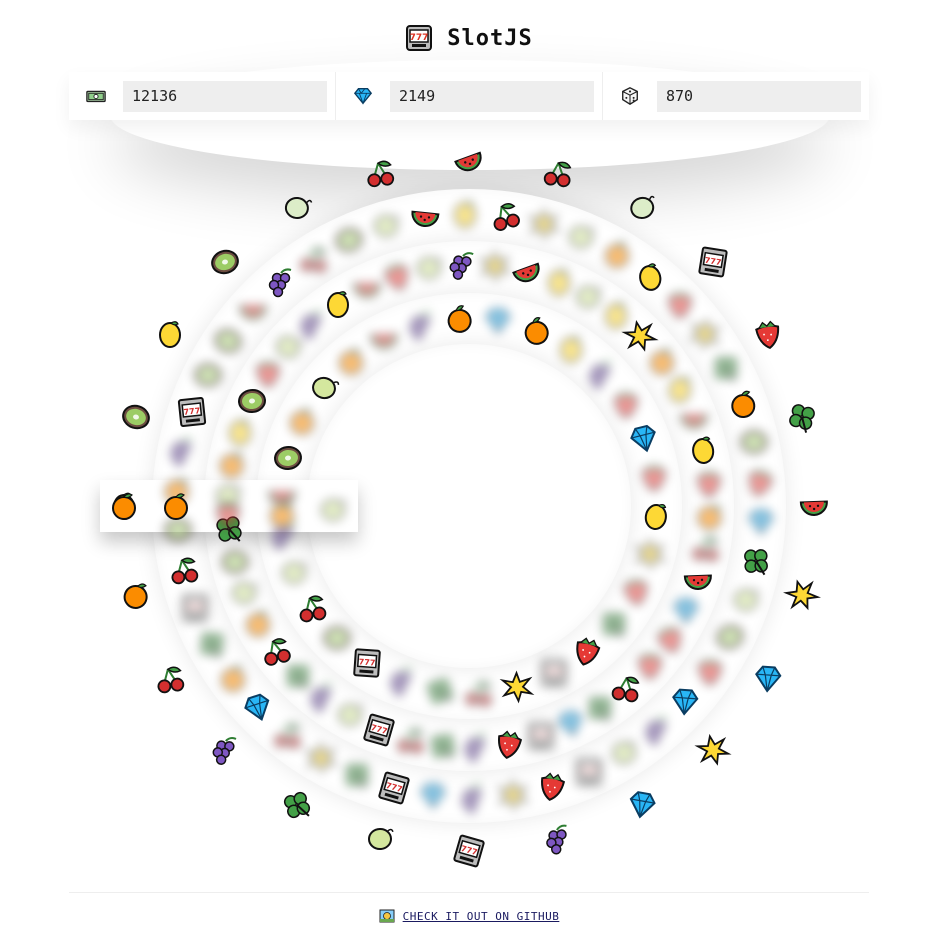 Image resolution: width=938 pixels, height=938 pixels. Describe the element at coordinates (469, 38) in the screenshot. I see `header: 777 SlotJS` at that location.